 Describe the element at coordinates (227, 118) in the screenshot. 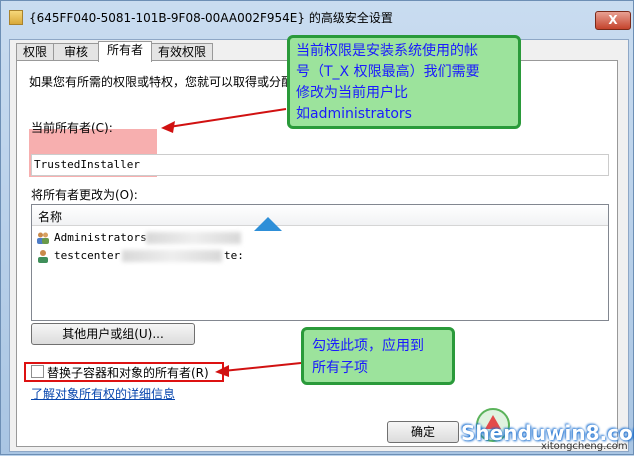

I see `arrow-to-current-owner` at that location.